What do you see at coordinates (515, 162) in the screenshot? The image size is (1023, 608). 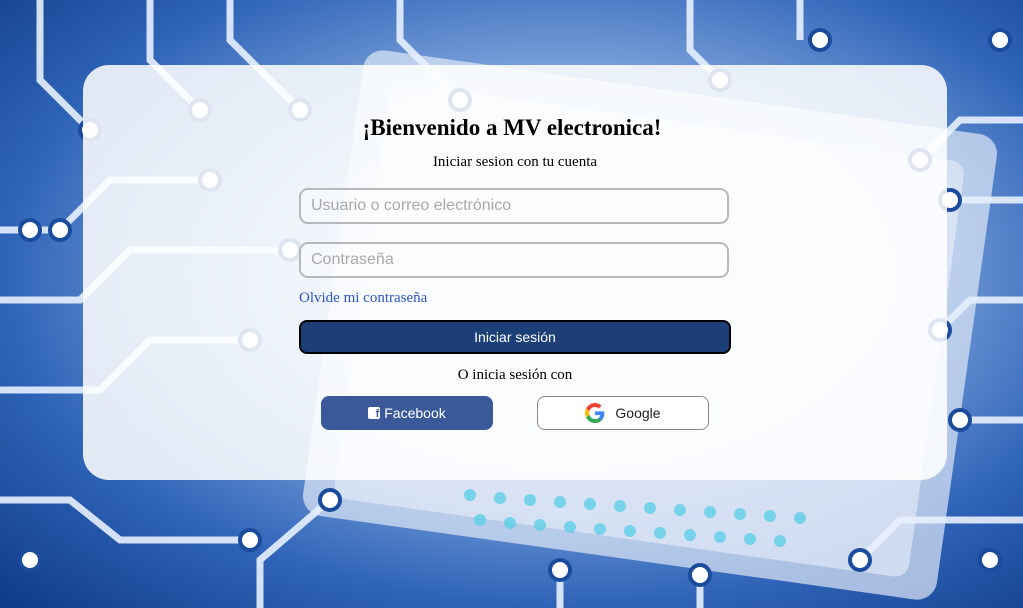 I see `login-subtitle: Iniciar sesion con tu cuenta` at bounding box center [515, 162].